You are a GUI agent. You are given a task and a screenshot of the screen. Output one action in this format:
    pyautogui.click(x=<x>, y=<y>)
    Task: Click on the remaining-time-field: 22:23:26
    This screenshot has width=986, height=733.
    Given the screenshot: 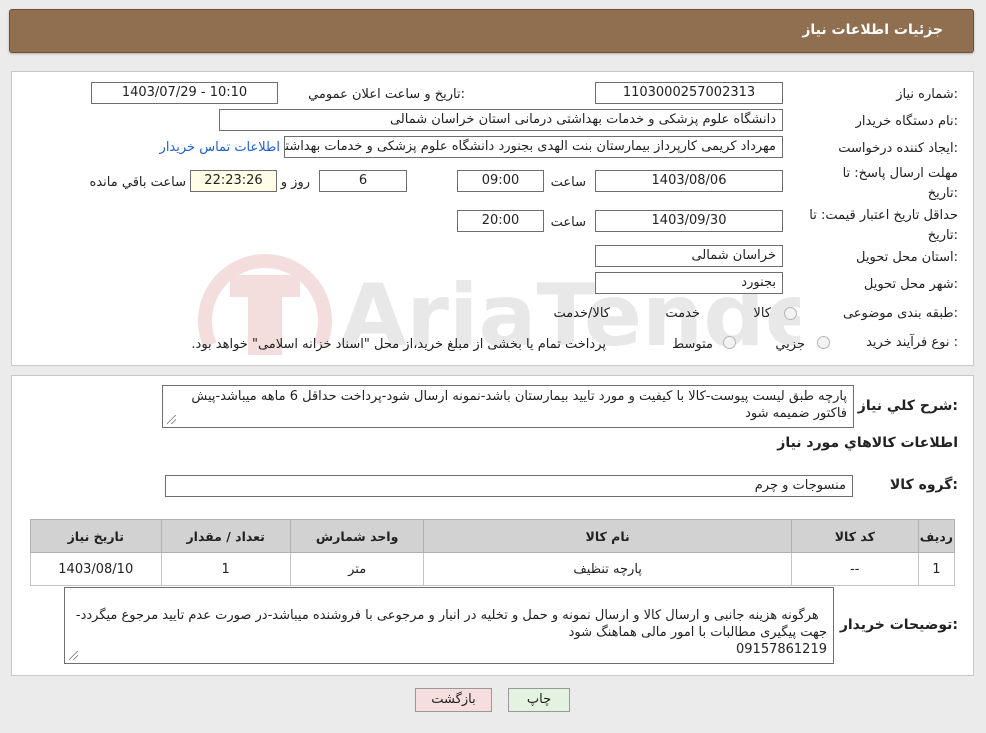 What is the action you would take?
    pyautogui.click(x=233, y=181)
    